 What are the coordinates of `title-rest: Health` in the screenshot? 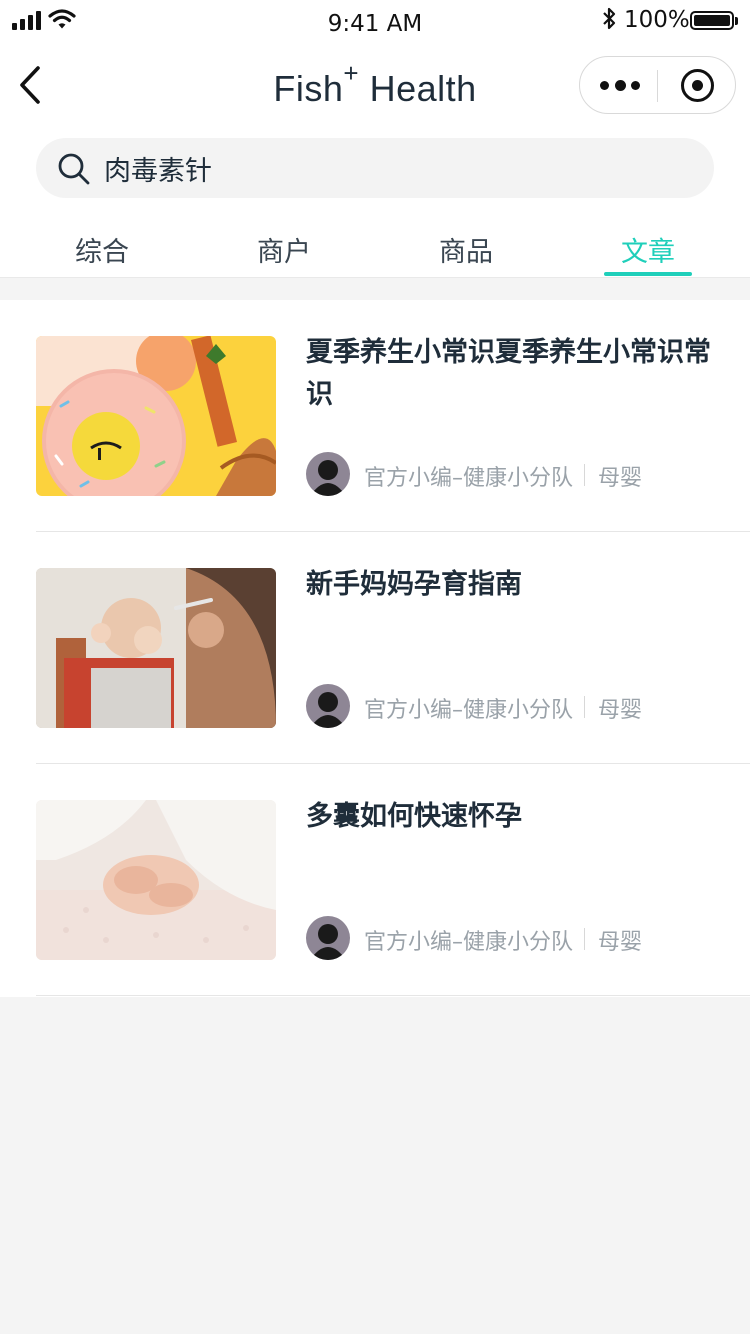 It's located at (423, 88).